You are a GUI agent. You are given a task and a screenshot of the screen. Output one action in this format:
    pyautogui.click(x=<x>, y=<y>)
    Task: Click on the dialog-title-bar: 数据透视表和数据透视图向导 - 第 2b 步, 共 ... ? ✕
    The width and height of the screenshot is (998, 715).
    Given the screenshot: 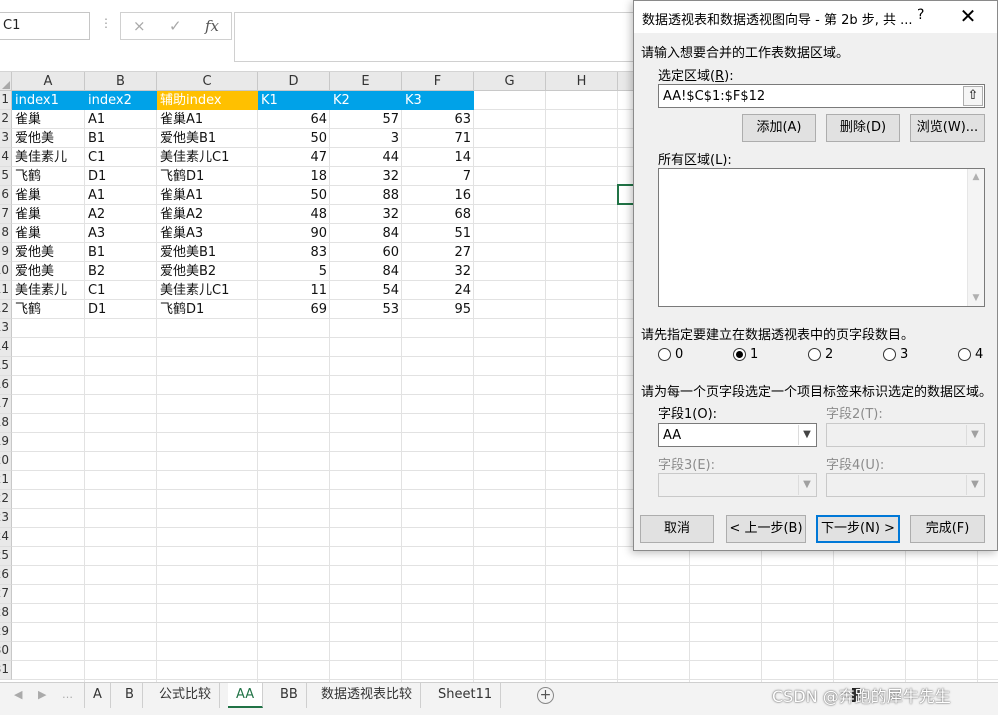 What is the action you would take?
    pyautogui.click(x=815, y=17)
    